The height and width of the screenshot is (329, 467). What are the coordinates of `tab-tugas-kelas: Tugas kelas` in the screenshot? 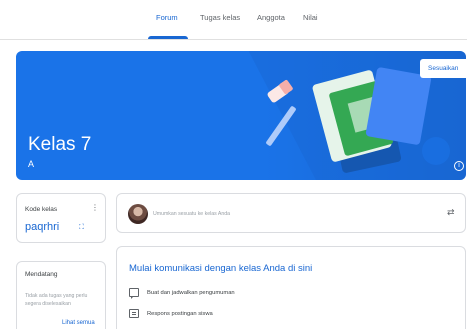 It's located at (220, 17).